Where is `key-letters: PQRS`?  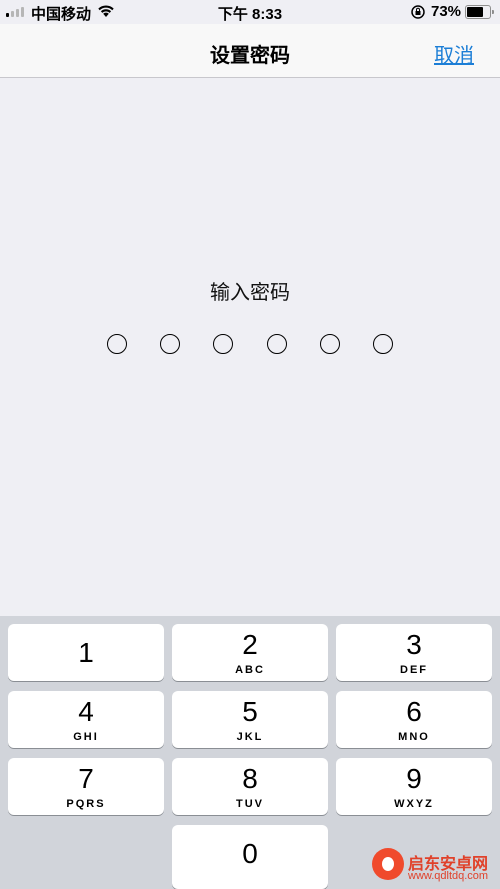 key-letters: PQRS is located at coordinates (86, 804).